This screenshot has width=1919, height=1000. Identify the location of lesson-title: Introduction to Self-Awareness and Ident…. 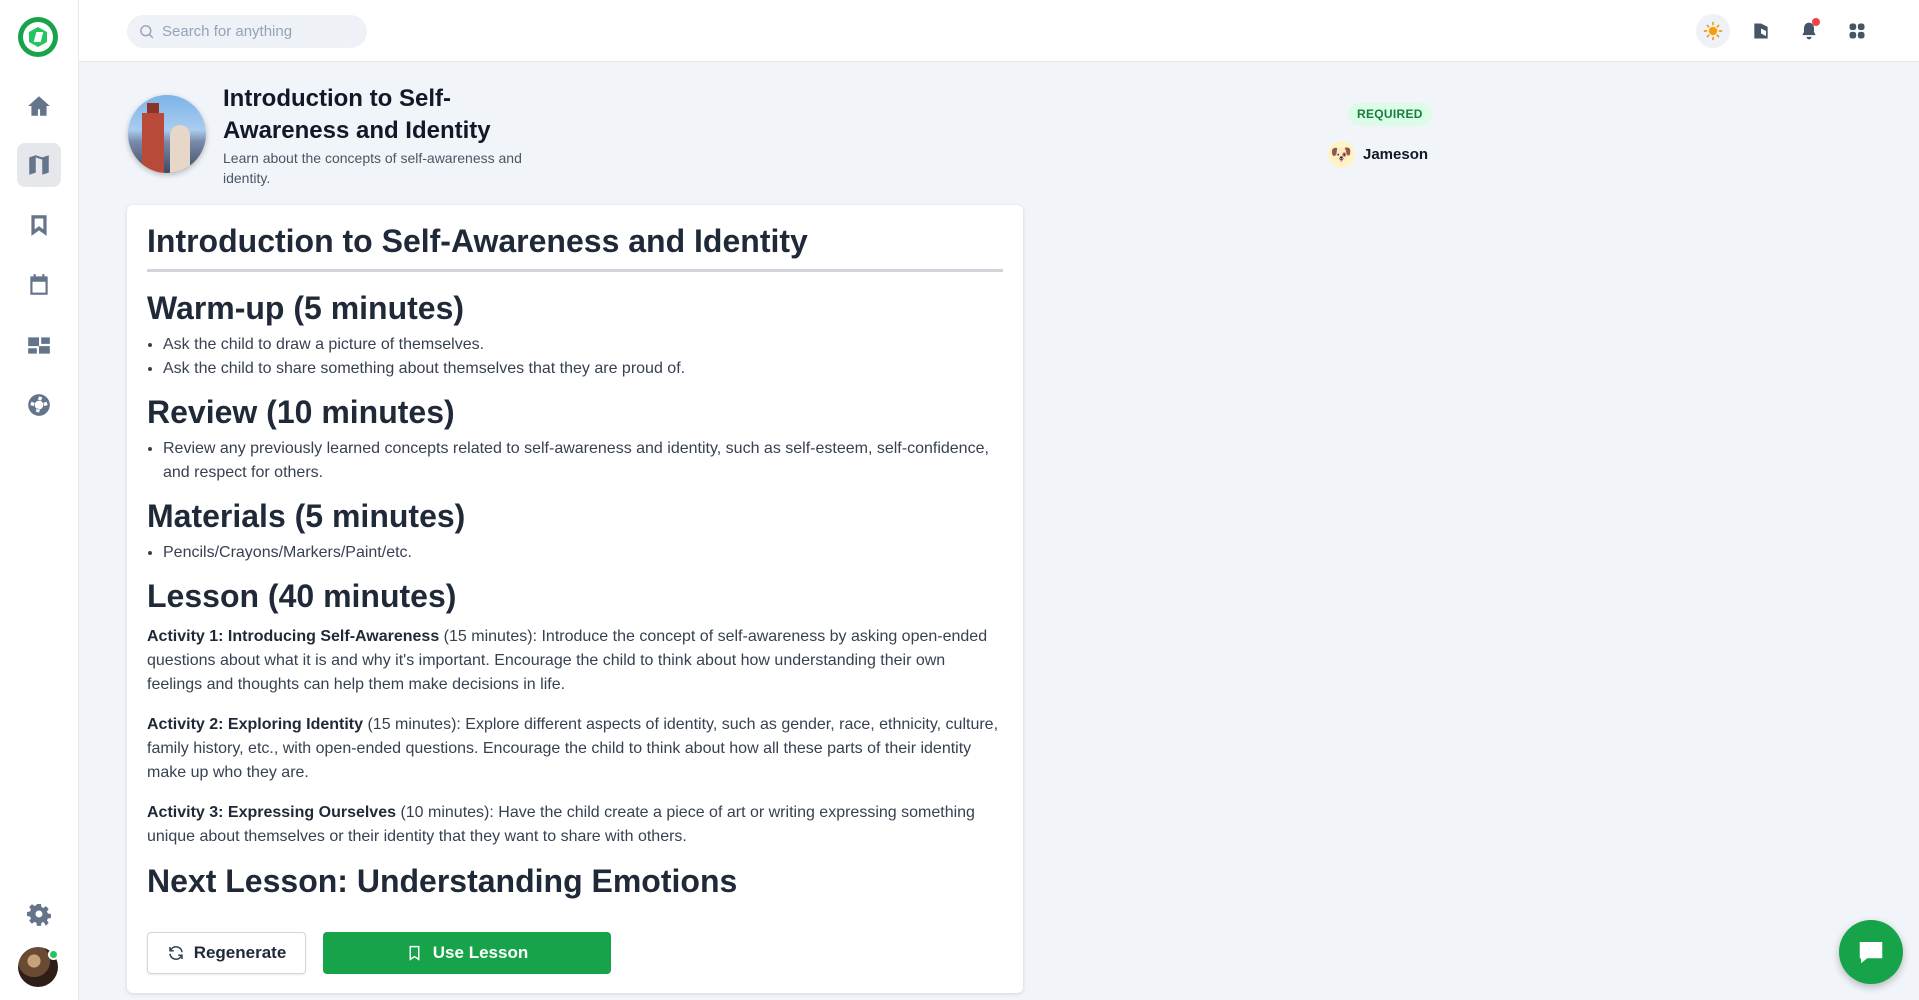
(357, 114).